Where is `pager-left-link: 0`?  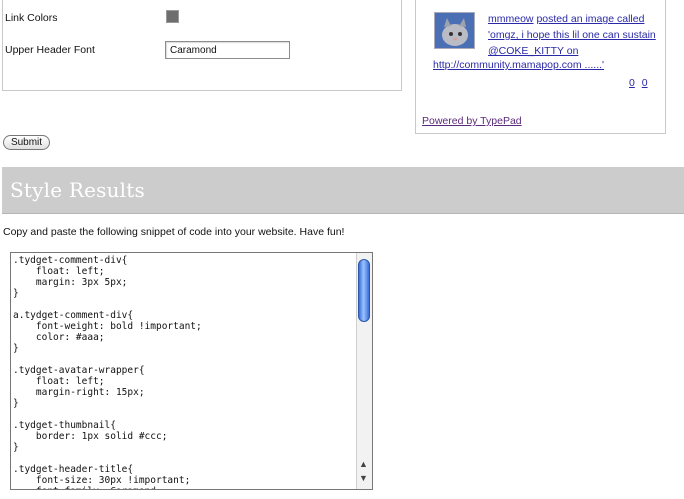
pager-left-link: 0 is located at coordinates (632, 83).